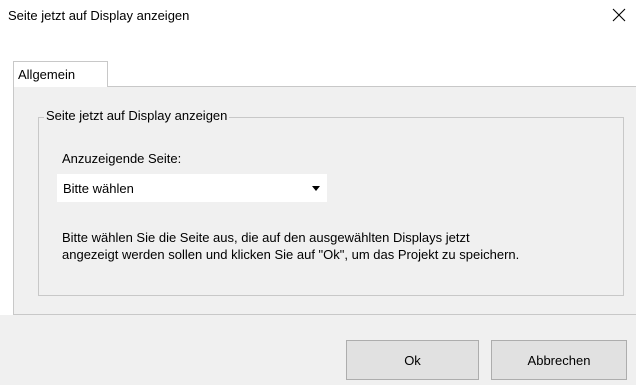 The height and width of the screenshot is (385, 636). I want to click on page-select-value: Bitte wählen, so click(98, 188).